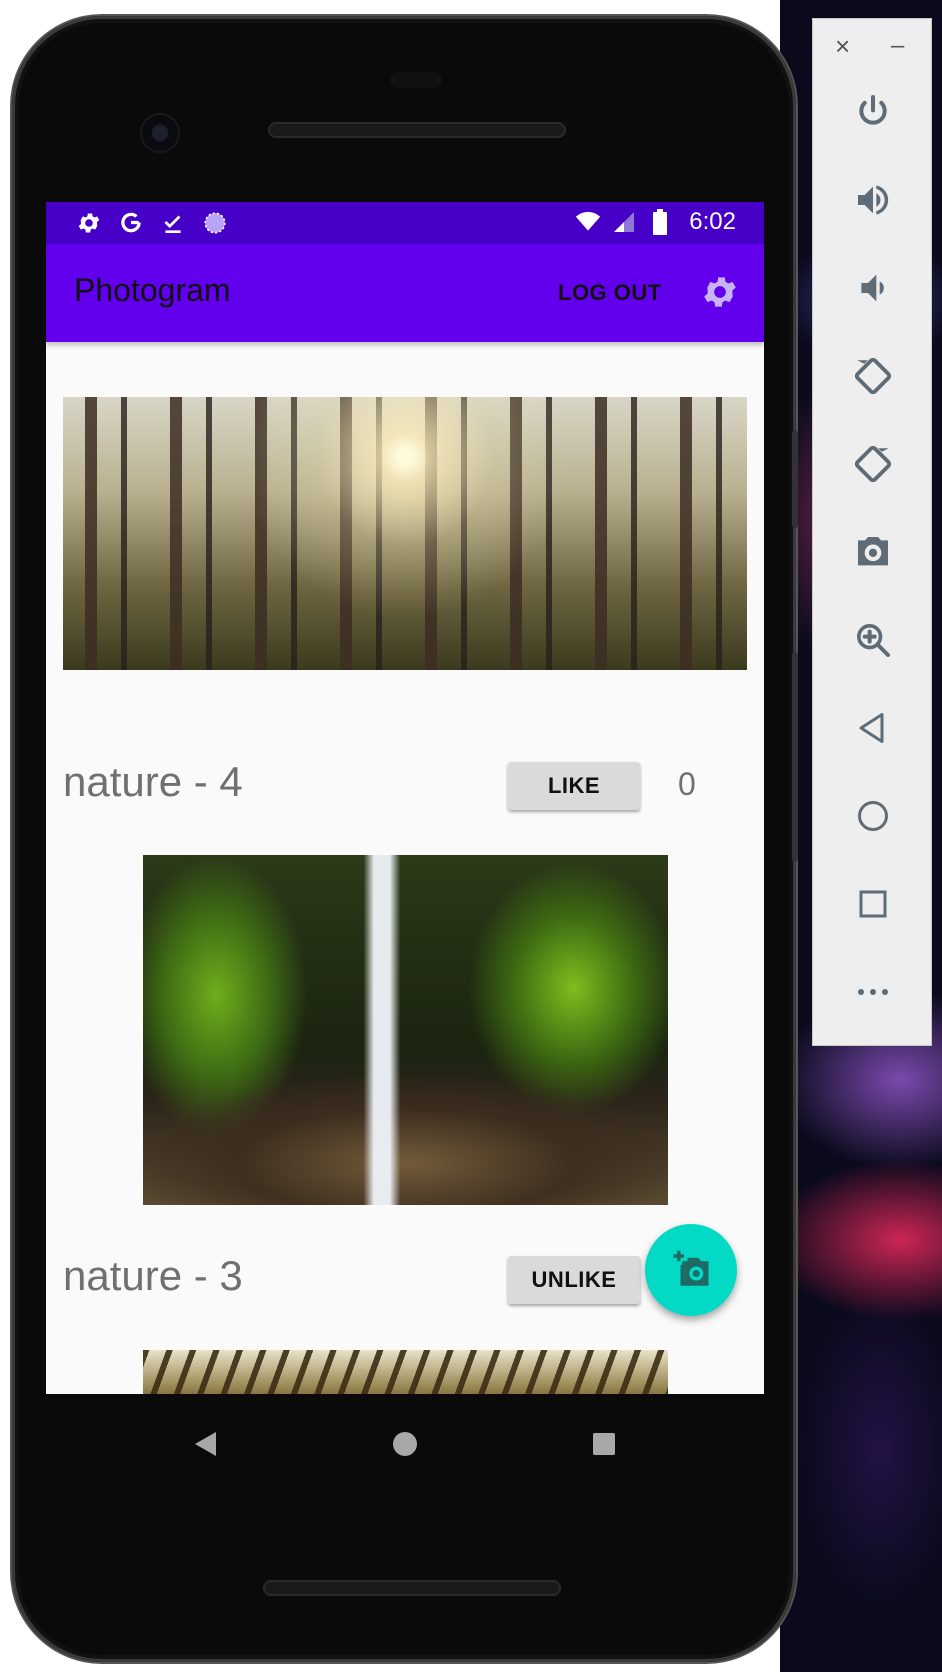 The image size is (942, 1672). Describe the element at coordinates (873, 464) in the screenshot. I see `rotate-right-icon` at that location.